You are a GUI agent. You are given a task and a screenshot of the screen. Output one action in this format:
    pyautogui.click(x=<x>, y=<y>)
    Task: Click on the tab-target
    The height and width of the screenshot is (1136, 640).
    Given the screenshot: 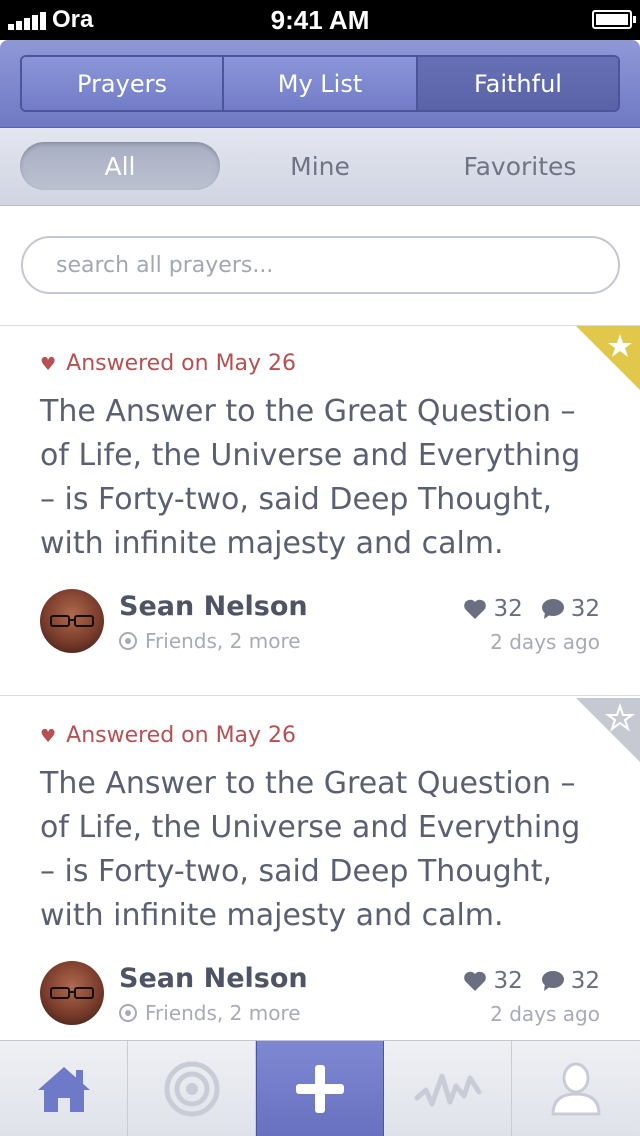 What is the action you would take?
    pyautogui.click(x=192, y=1088)
    